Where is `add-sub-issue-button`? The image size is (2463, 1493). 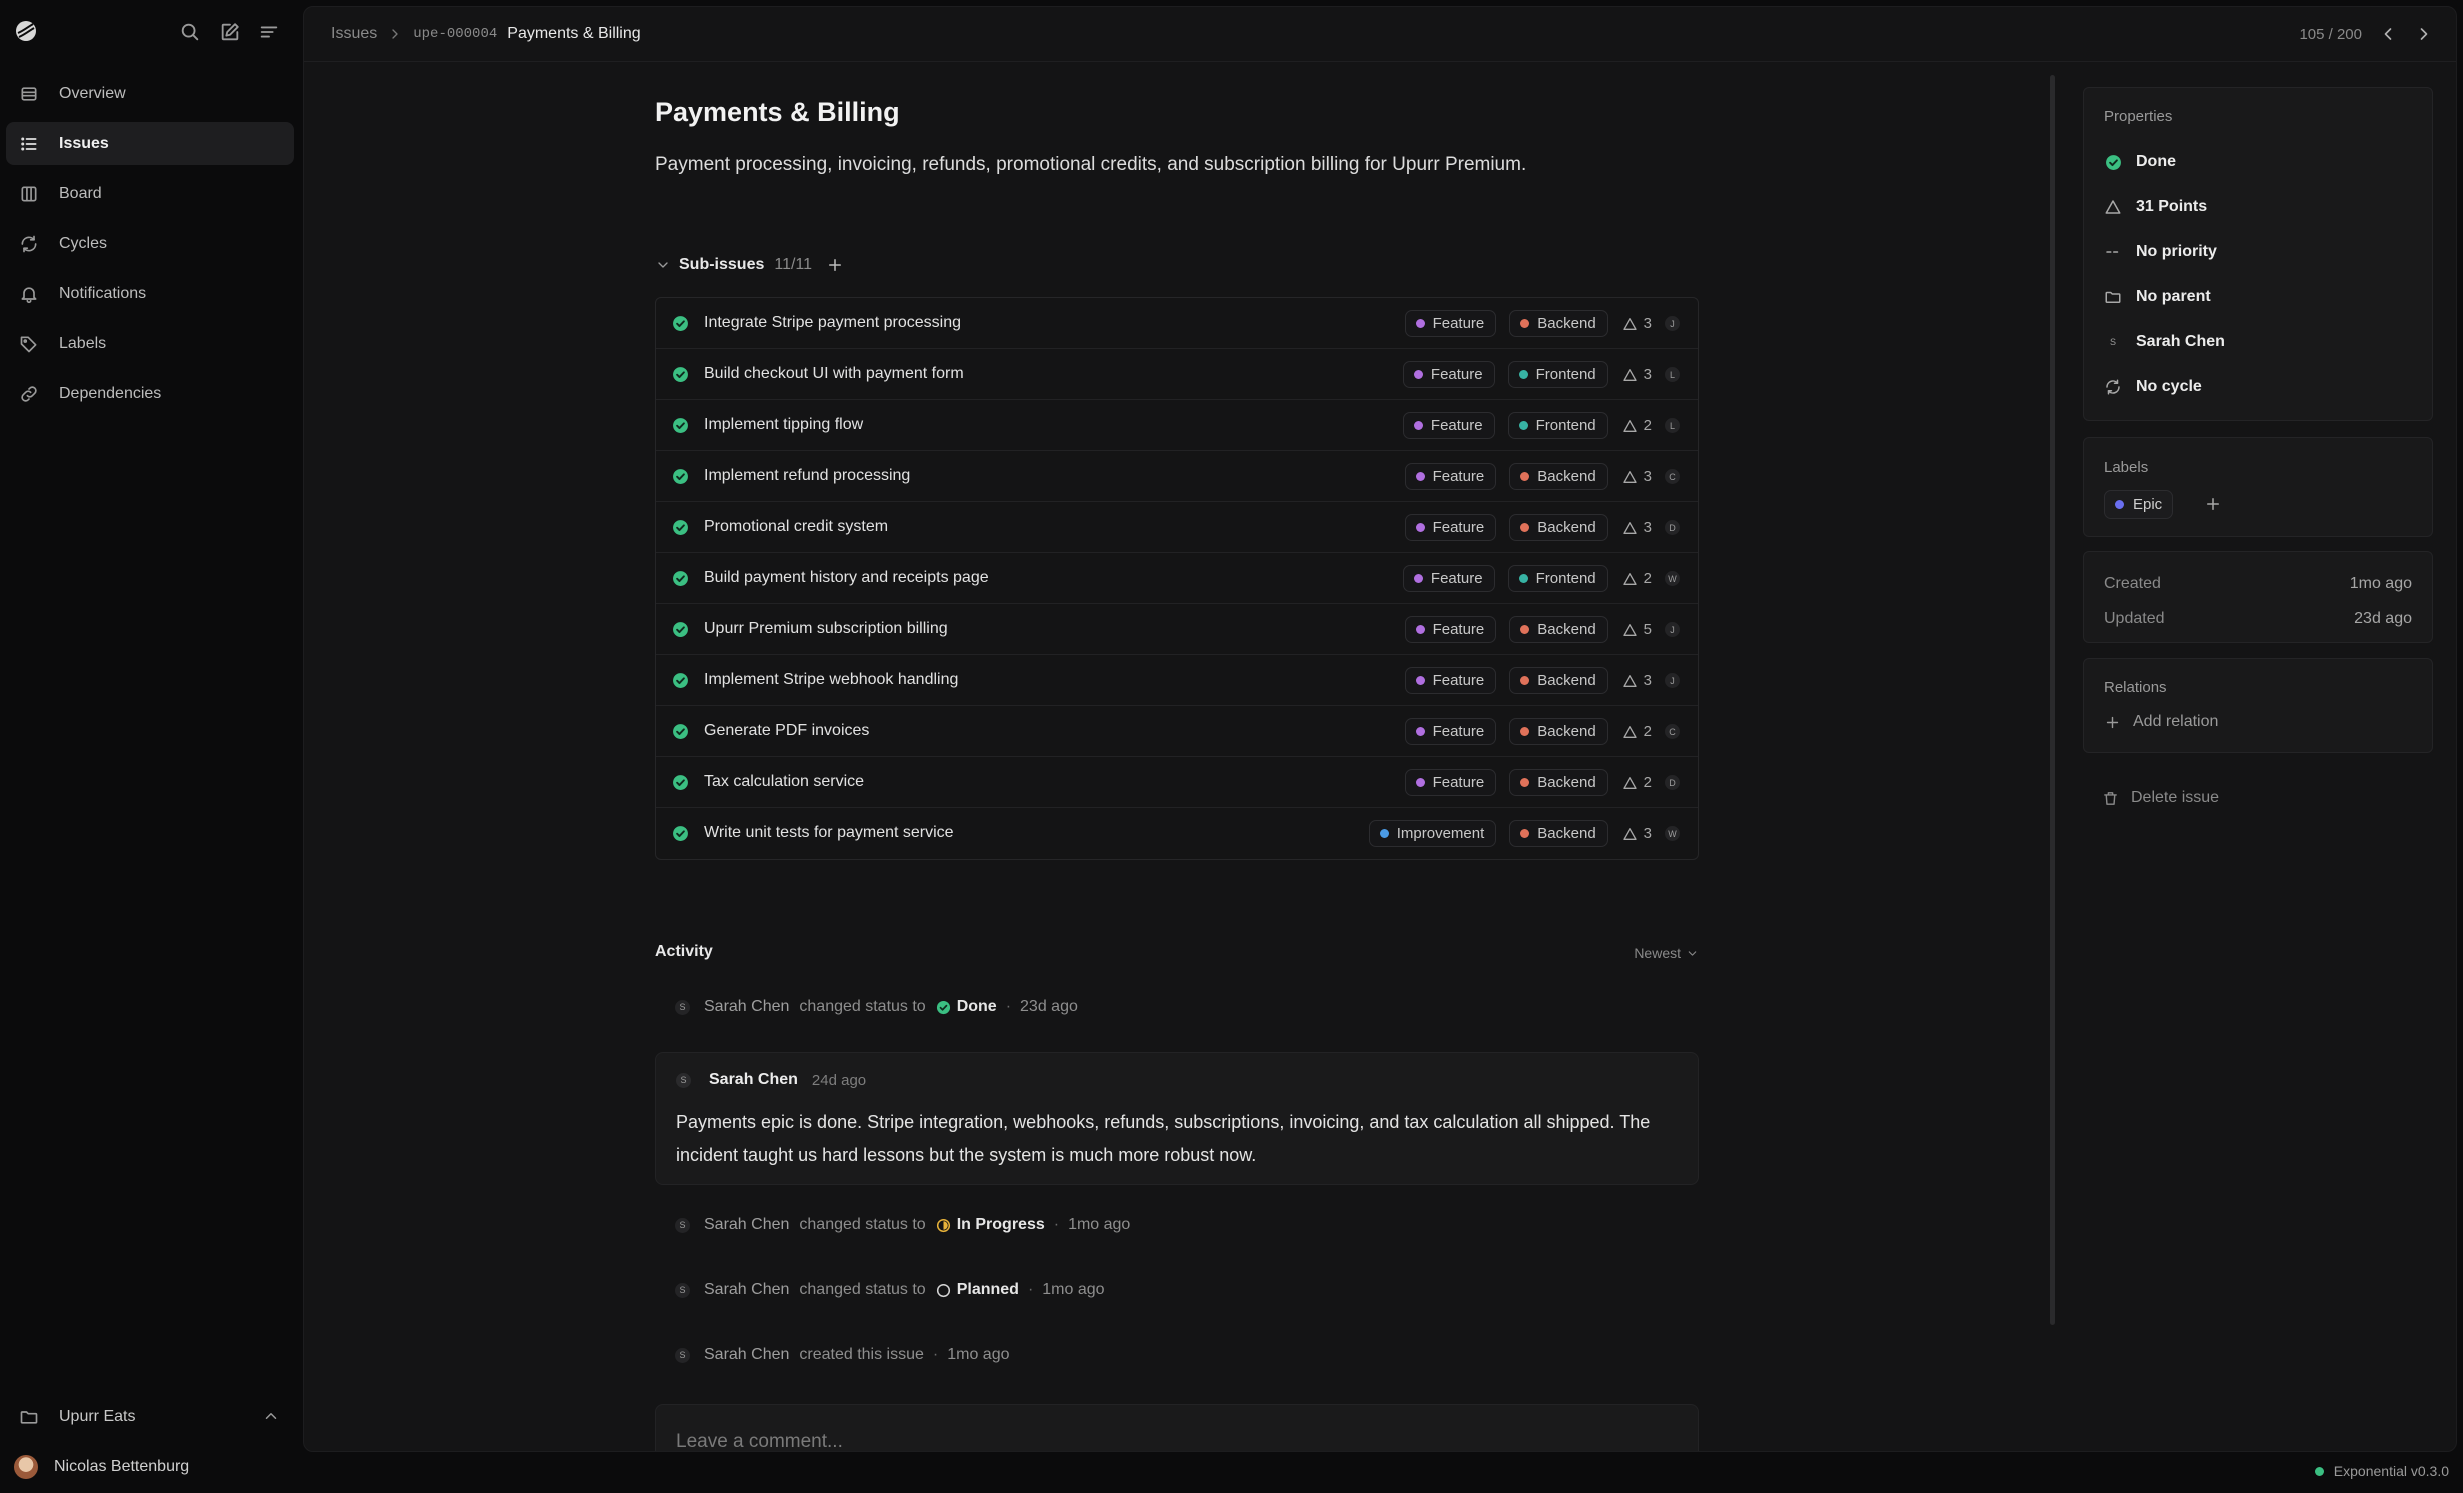
add-sub-issue-button is located at coordinates (835, 265).